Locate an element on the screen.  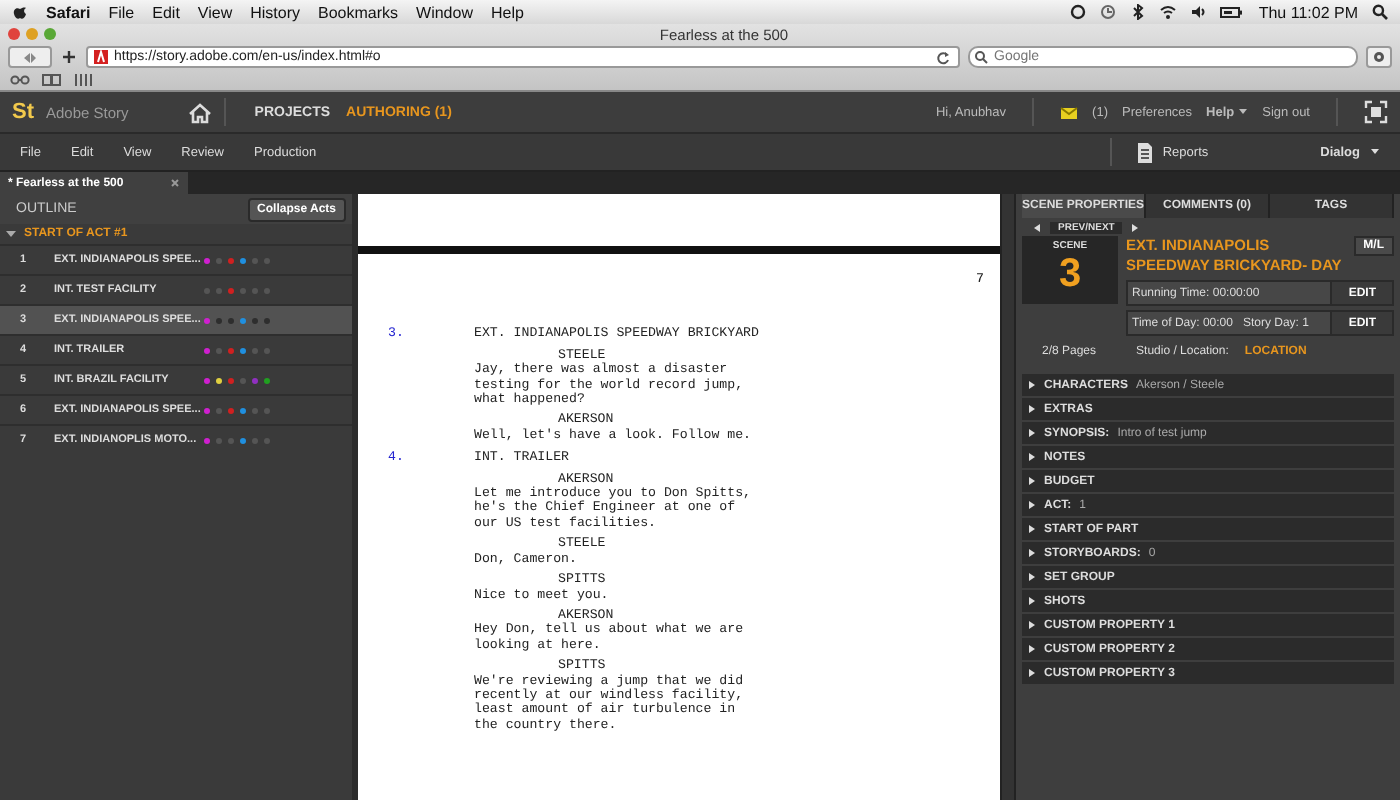
book-icon is located at coordinates (52, 80).